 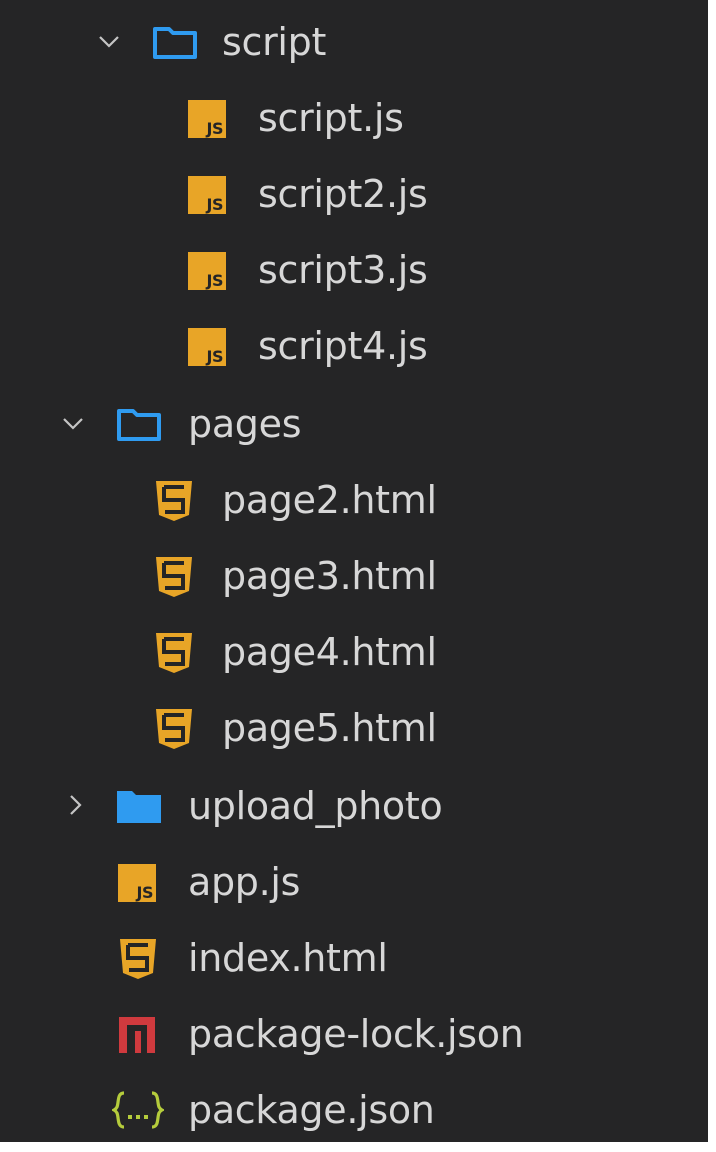 I want to click on file-label: page3.html, so click(x=329, y=576).